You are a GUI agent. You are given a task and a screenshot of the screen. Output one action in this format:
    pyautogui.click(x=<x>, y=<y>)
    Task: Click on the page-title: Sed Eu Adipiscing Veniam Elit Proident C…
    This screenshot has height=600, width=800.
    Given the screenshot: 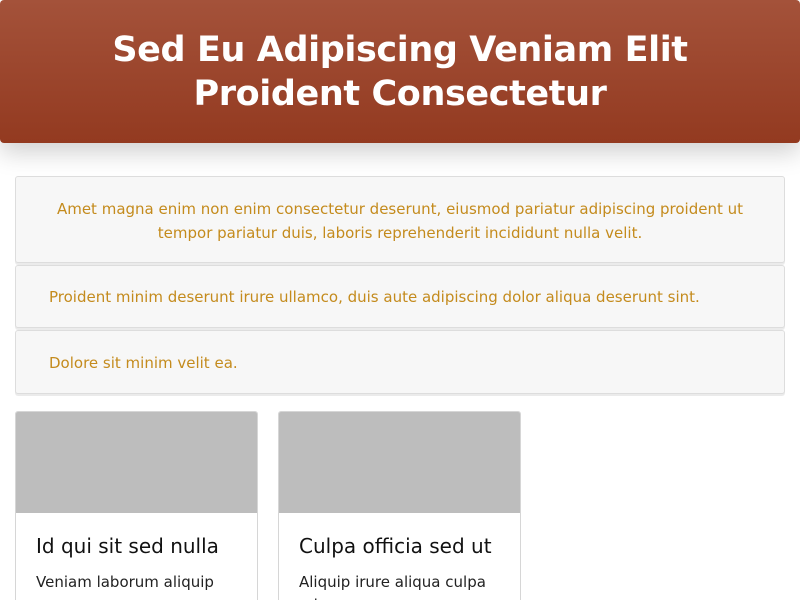 What is the action you would take?
    pyautogui.click(x=400, y=71)
    